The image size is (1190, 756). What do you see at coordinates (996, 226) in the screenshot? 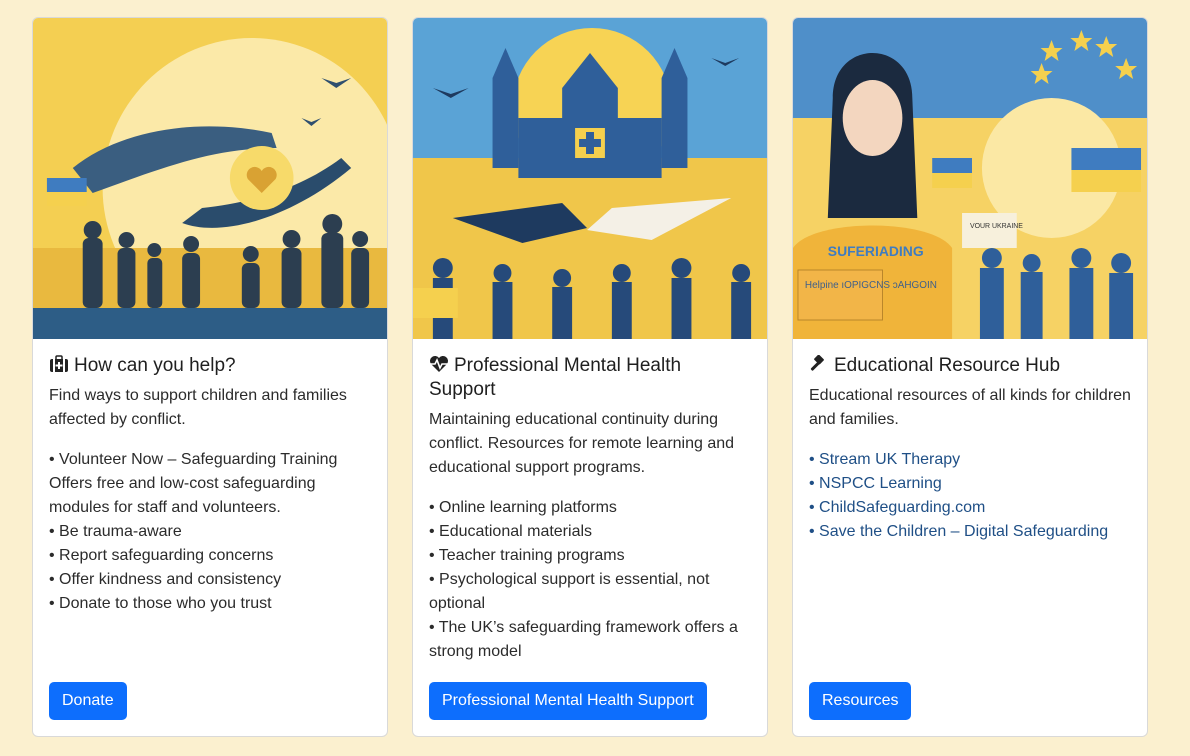
I see `sign-text: VOUR UKRAINE` at bounding box center [996, 226].